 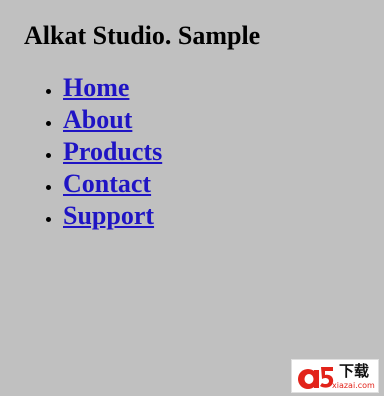 What do you see at coordinates (353, 385) in the screenshot?
I see `watermark-url-text: xiazai.com` at bounding box center [353, 385].